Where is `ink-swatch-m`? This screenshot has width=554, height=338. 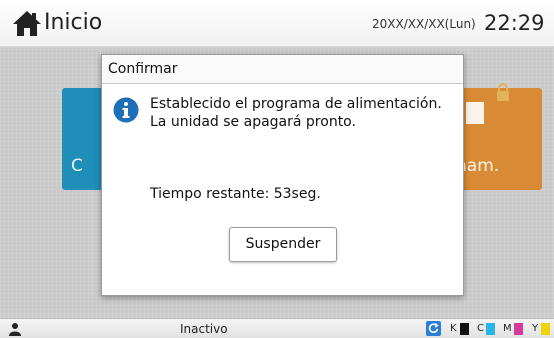 ink-swatch-m is located at coordinates (518, 329).